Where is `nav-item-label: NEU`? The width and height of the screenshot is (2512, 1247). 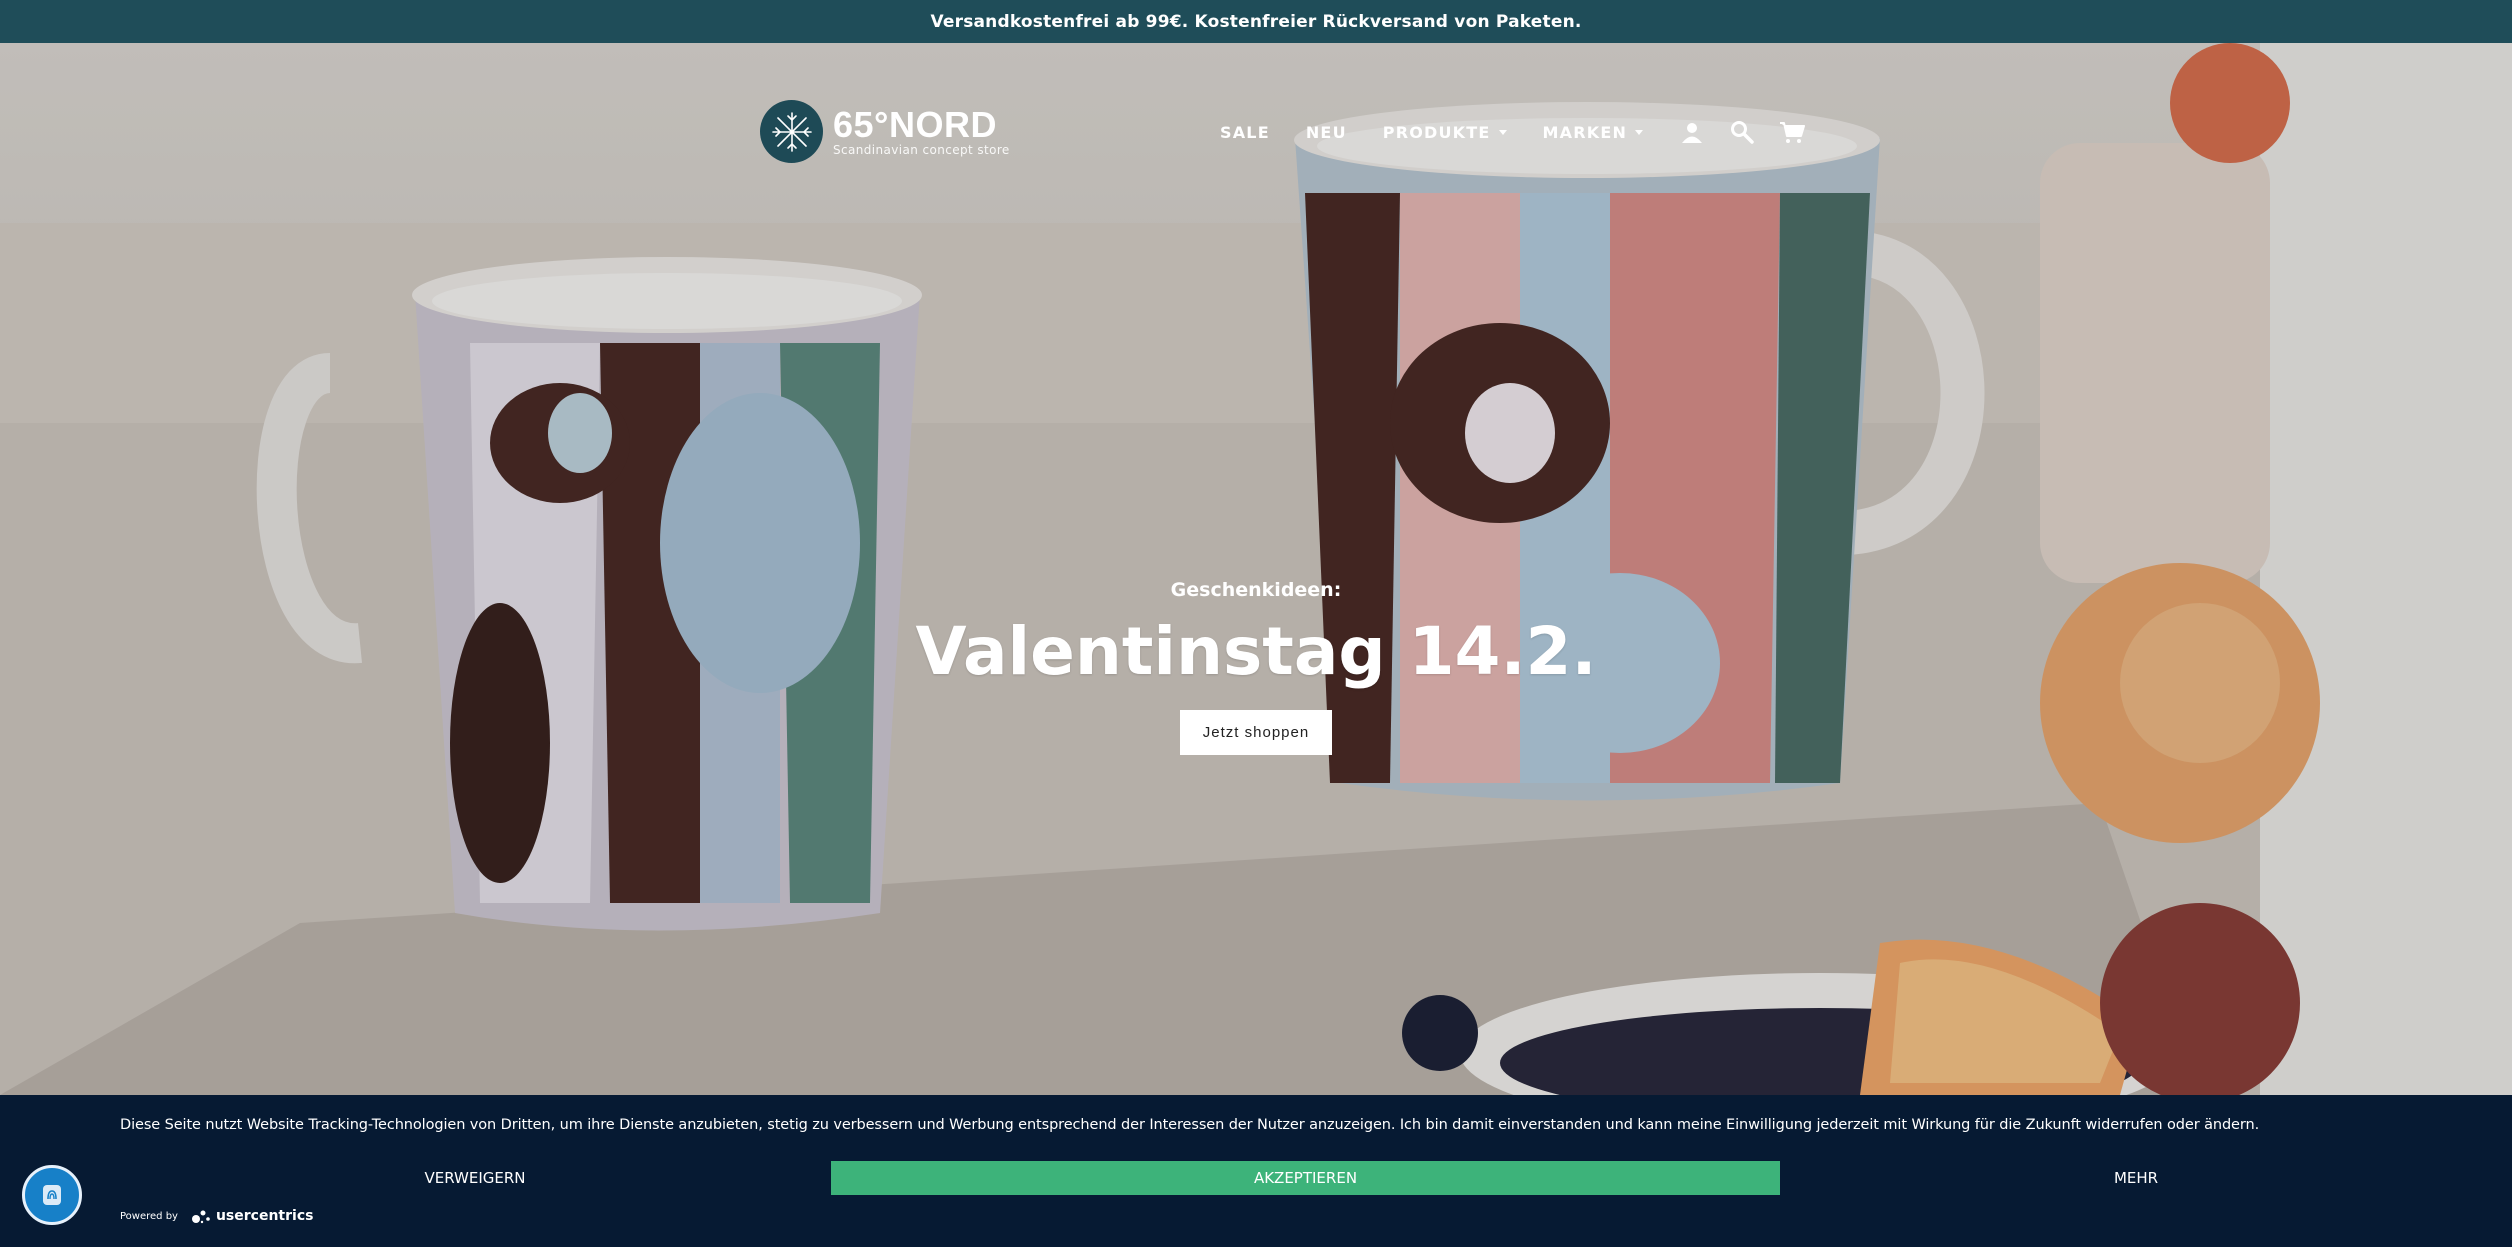
nav-item-label: NEU is located at coordinates (1326, 132).